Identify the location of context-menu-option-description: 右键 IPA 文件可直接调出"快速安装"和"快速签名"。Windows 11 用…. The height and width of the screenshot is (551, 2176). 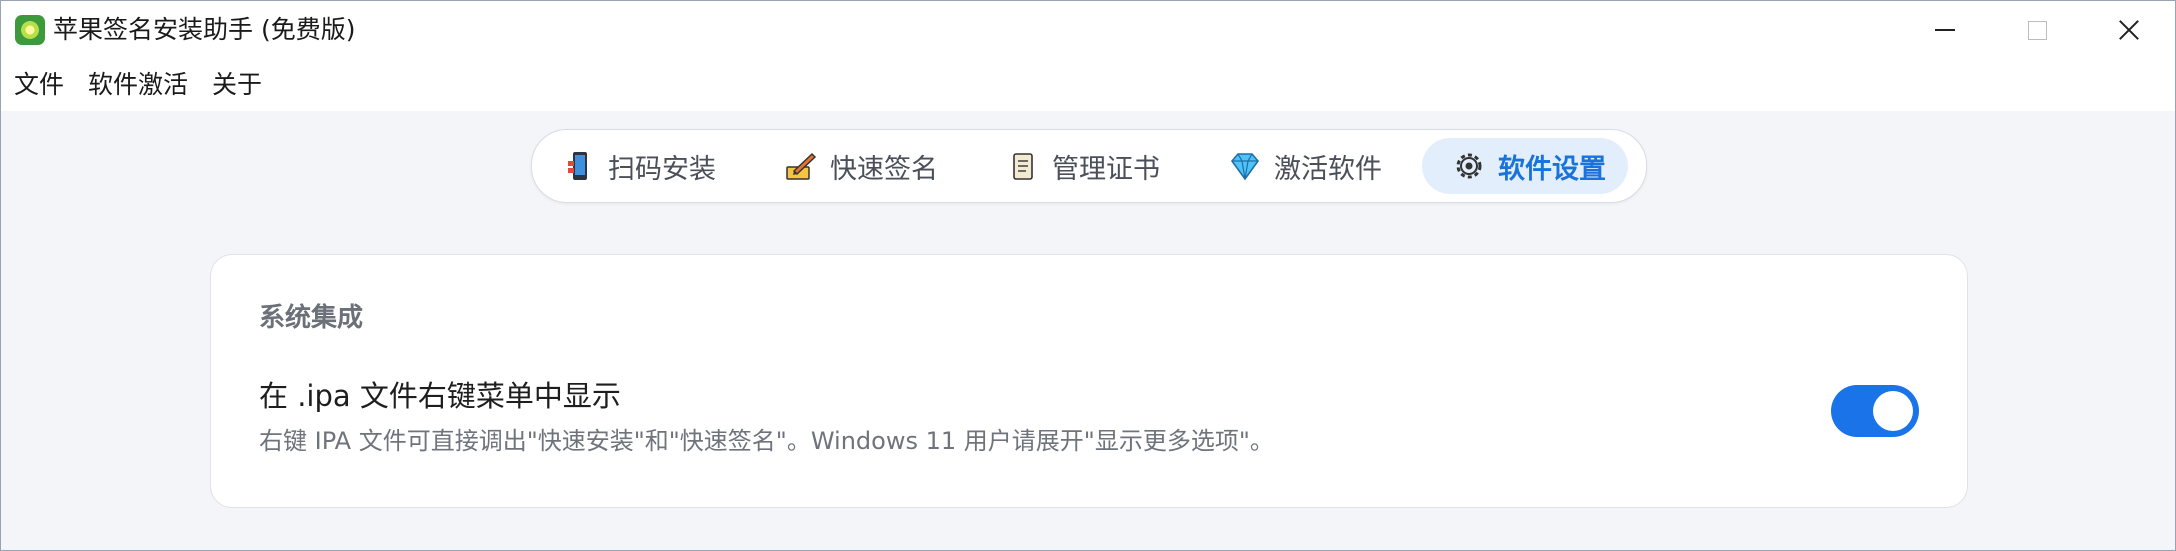
(766, 441).